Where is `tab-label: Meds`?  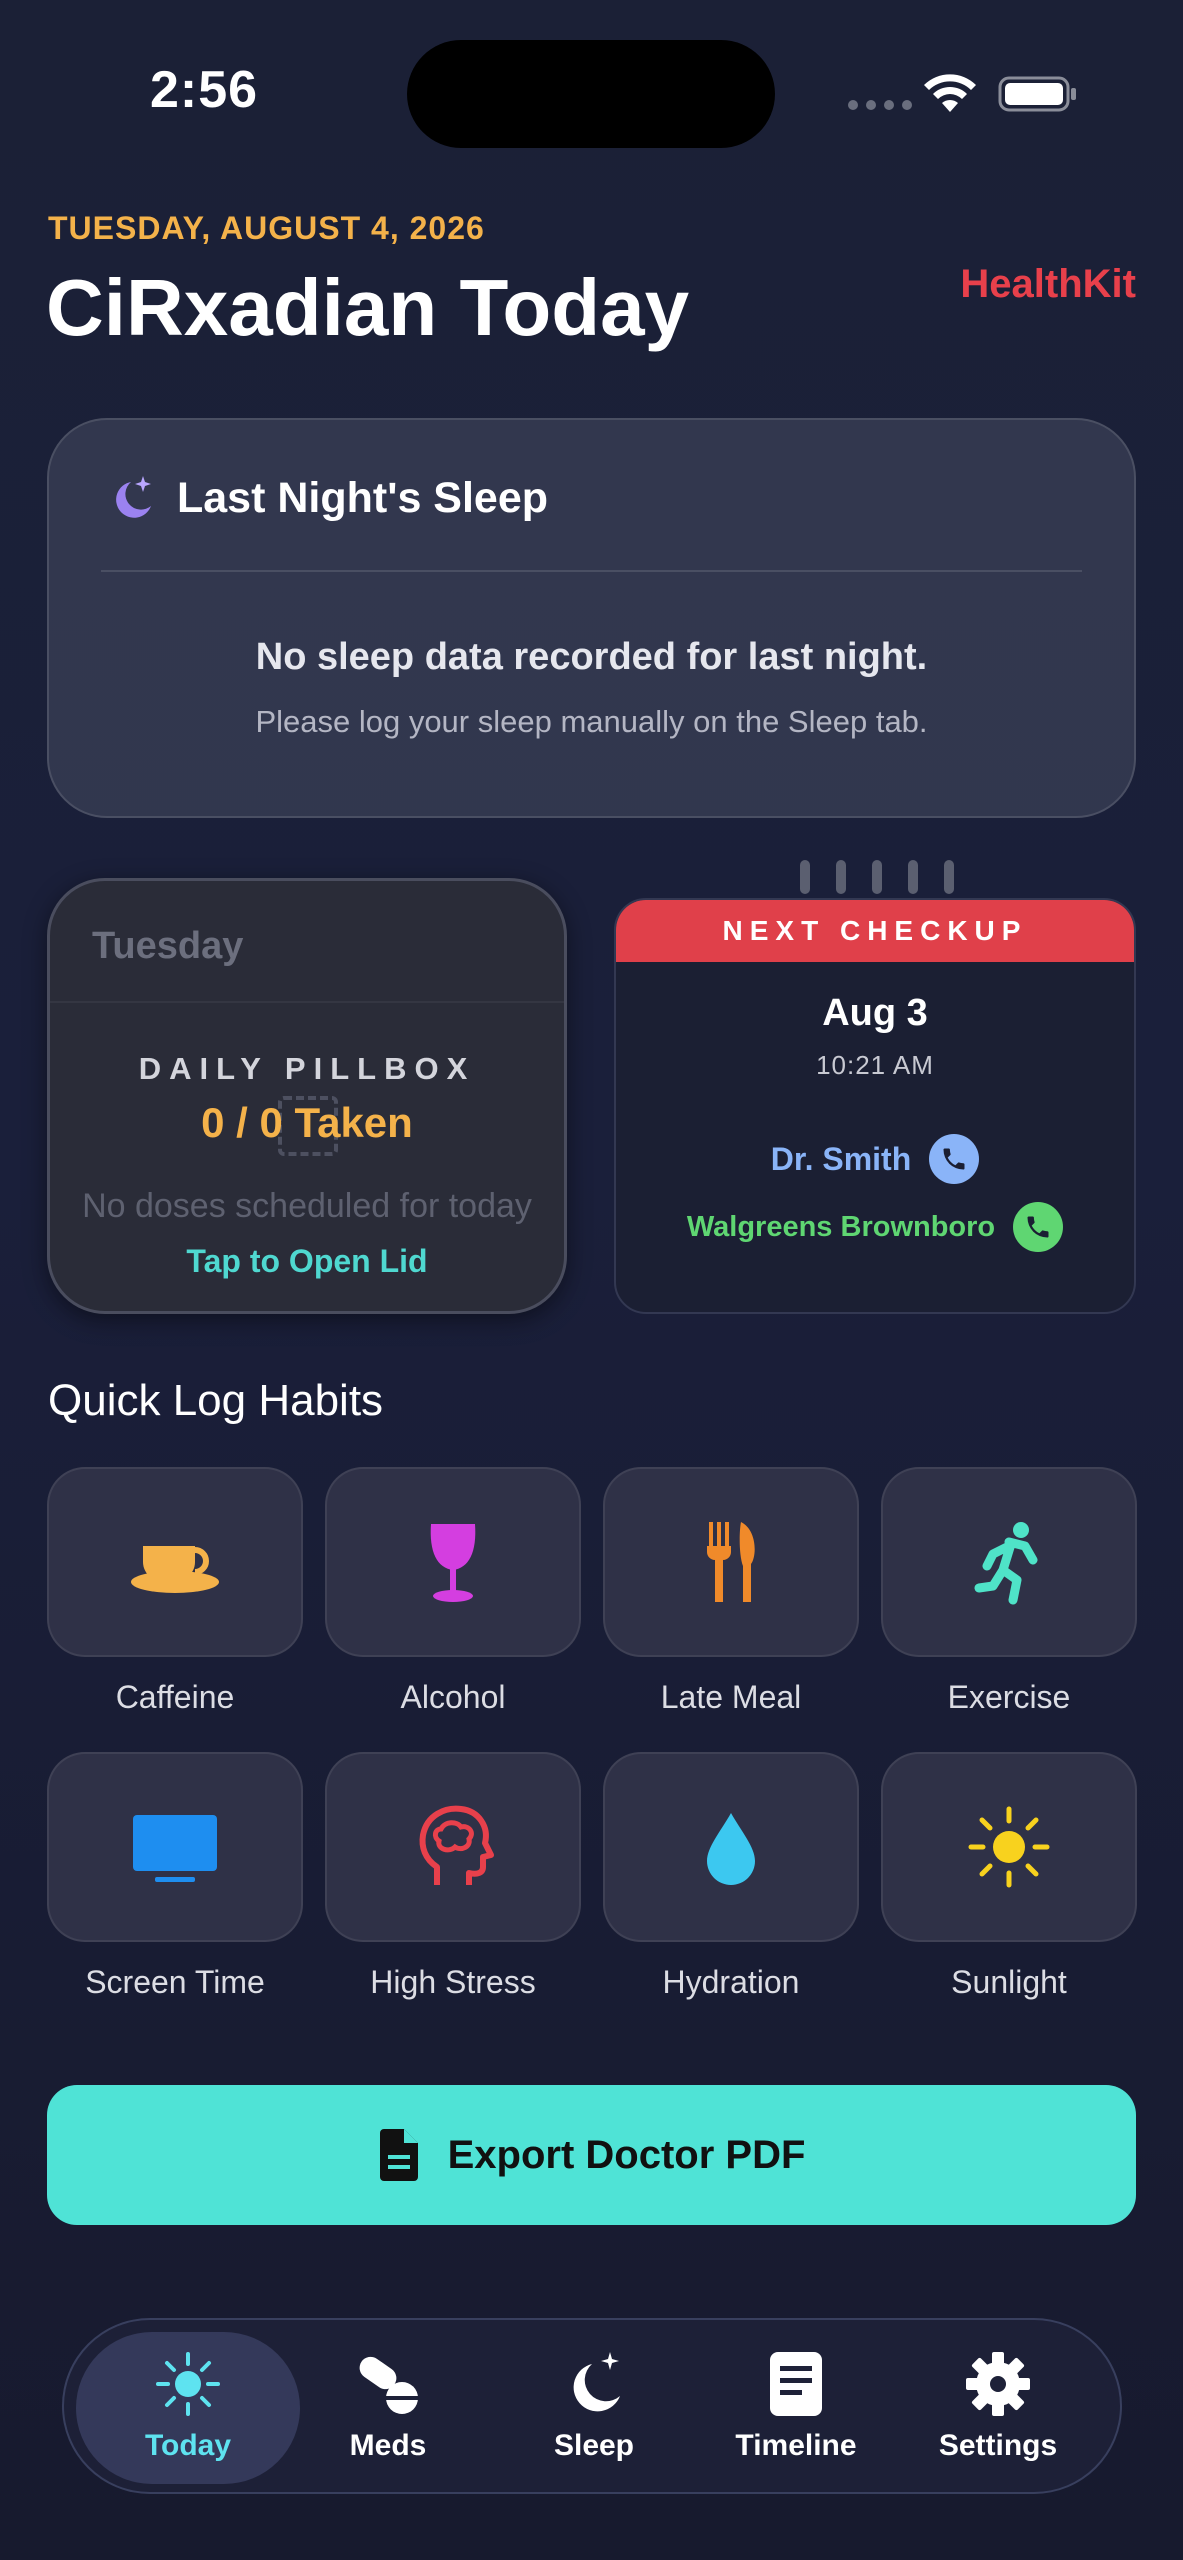
tab-label: Meds is located at coordinates (388, 2445).